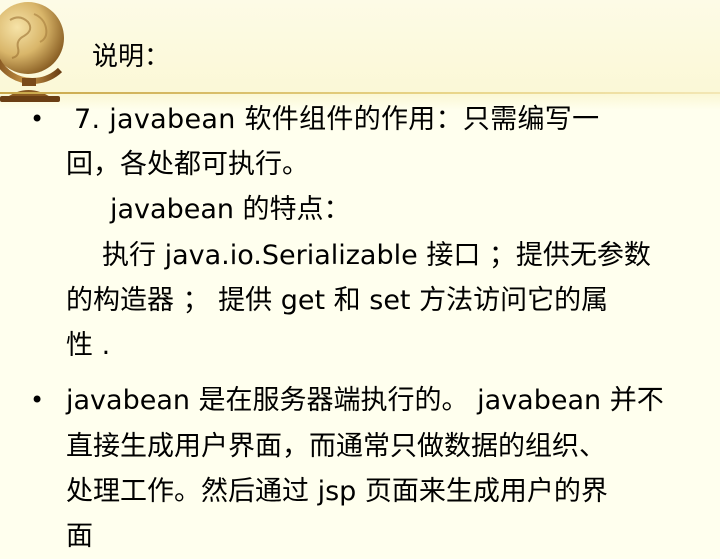 This screenshot has width=720, height=559. Describe the element at coordinates (131, 57) in the screenshot. I see `slide-title: 说明：` at that location.